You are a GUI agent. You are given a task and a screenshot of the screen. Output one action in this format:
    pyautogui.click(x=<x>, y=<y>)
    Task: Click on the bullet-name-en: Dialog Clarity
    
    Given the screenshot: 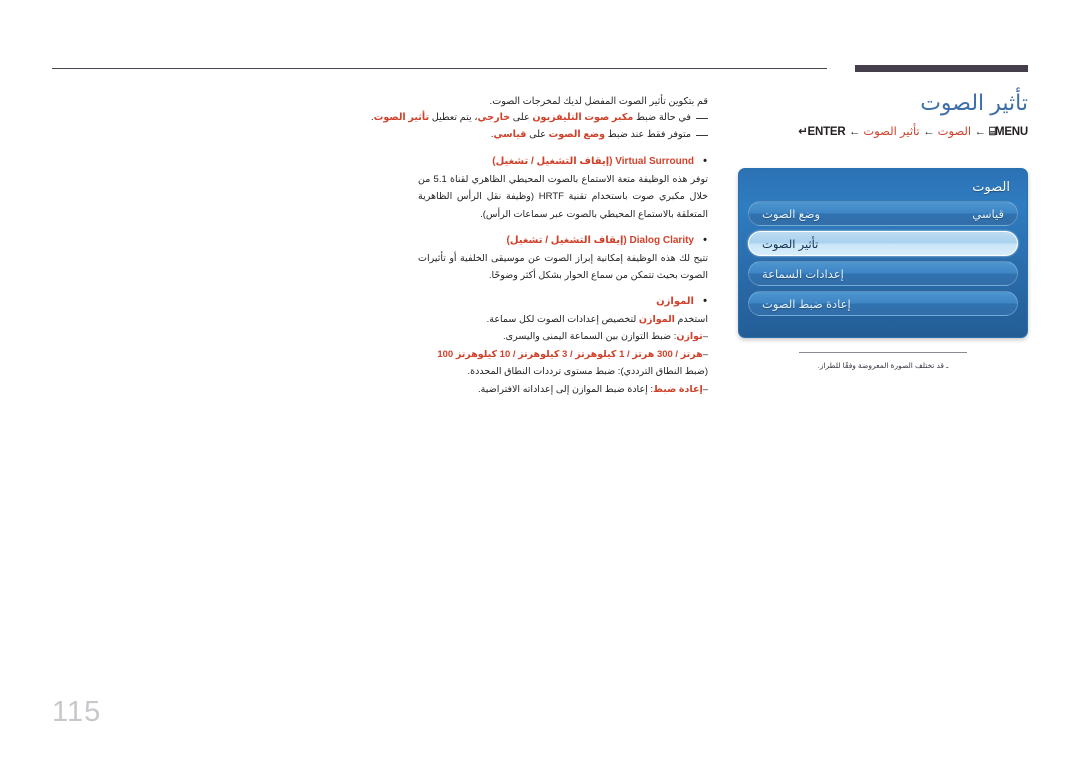 What is the action you would take?
    pyautogui.click(x=661, y=240)
    